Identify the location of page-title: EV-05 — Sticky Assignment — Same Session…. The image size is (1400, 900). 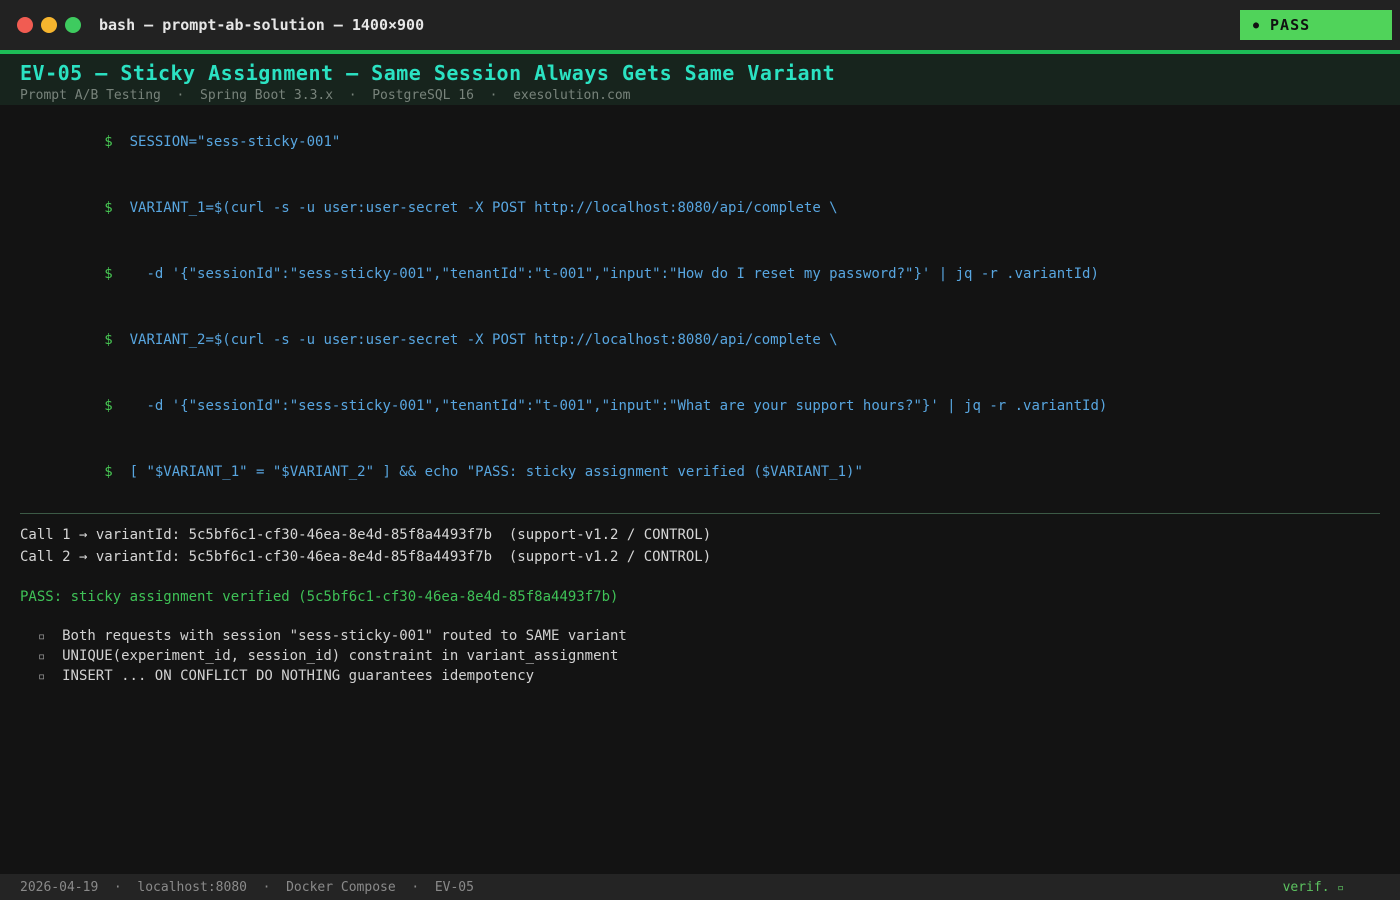
(428, 73).